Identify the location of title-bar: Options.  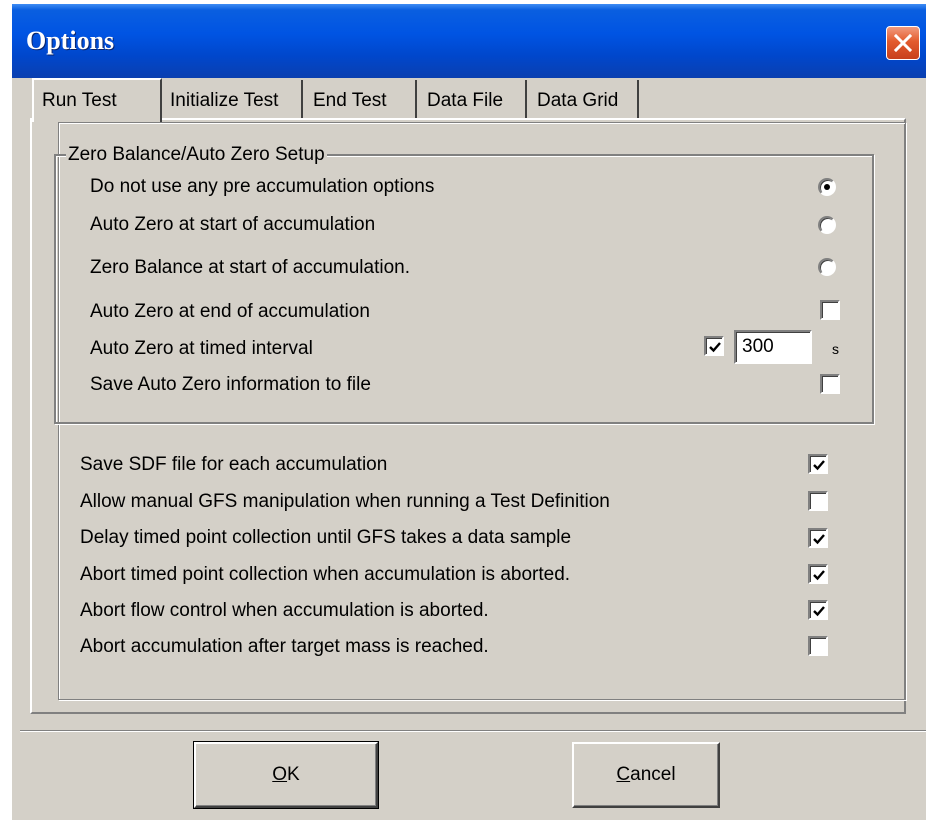
(469, 41).